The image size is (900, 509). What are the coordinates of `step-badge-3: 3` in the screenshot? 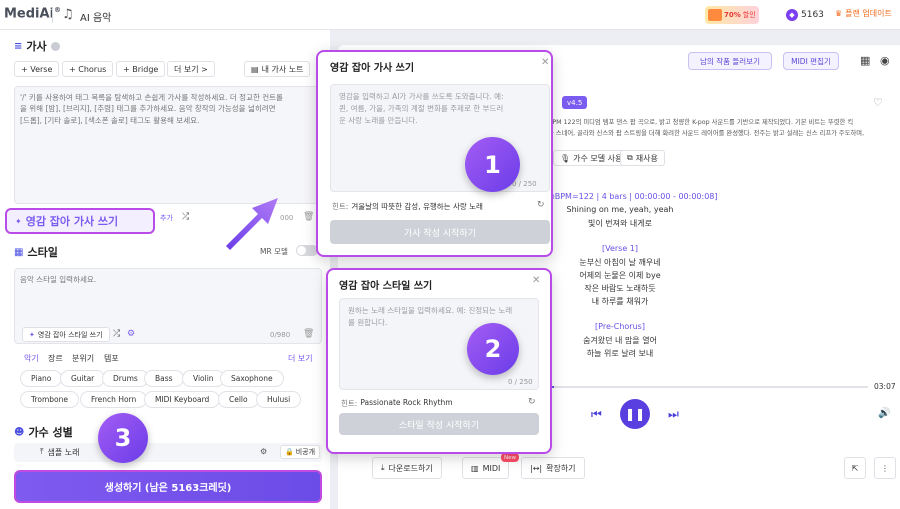 It's located at (123, 438).